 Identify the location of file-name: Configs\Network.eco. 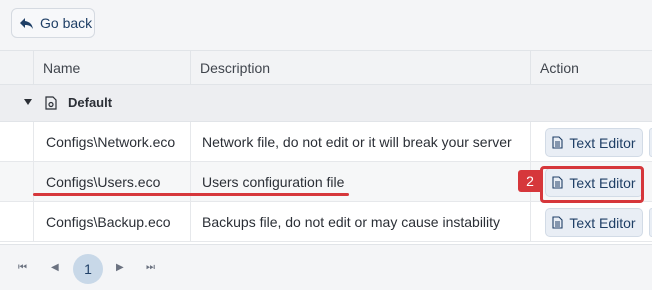
(111, 142).